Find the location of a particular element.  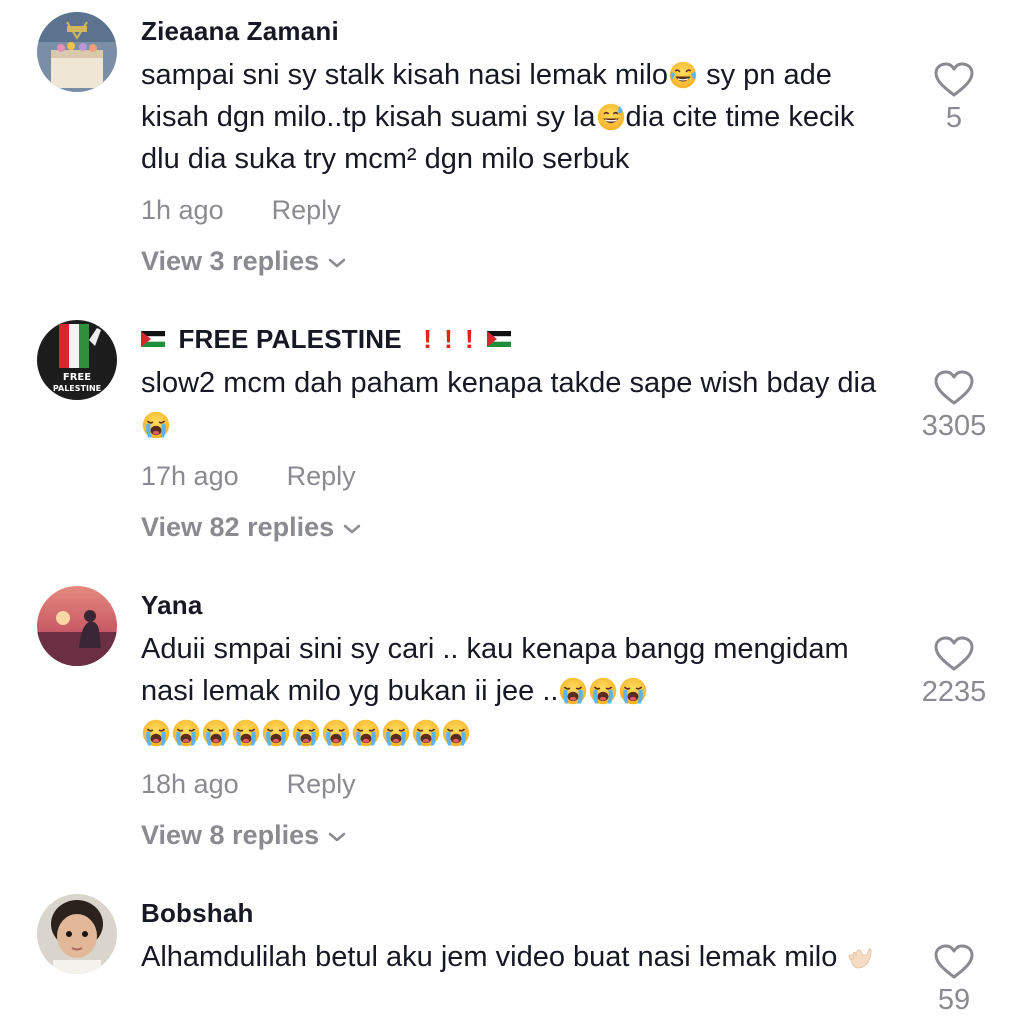

comment-meta: 1h ago Reply is located at coordinates (241, 210).